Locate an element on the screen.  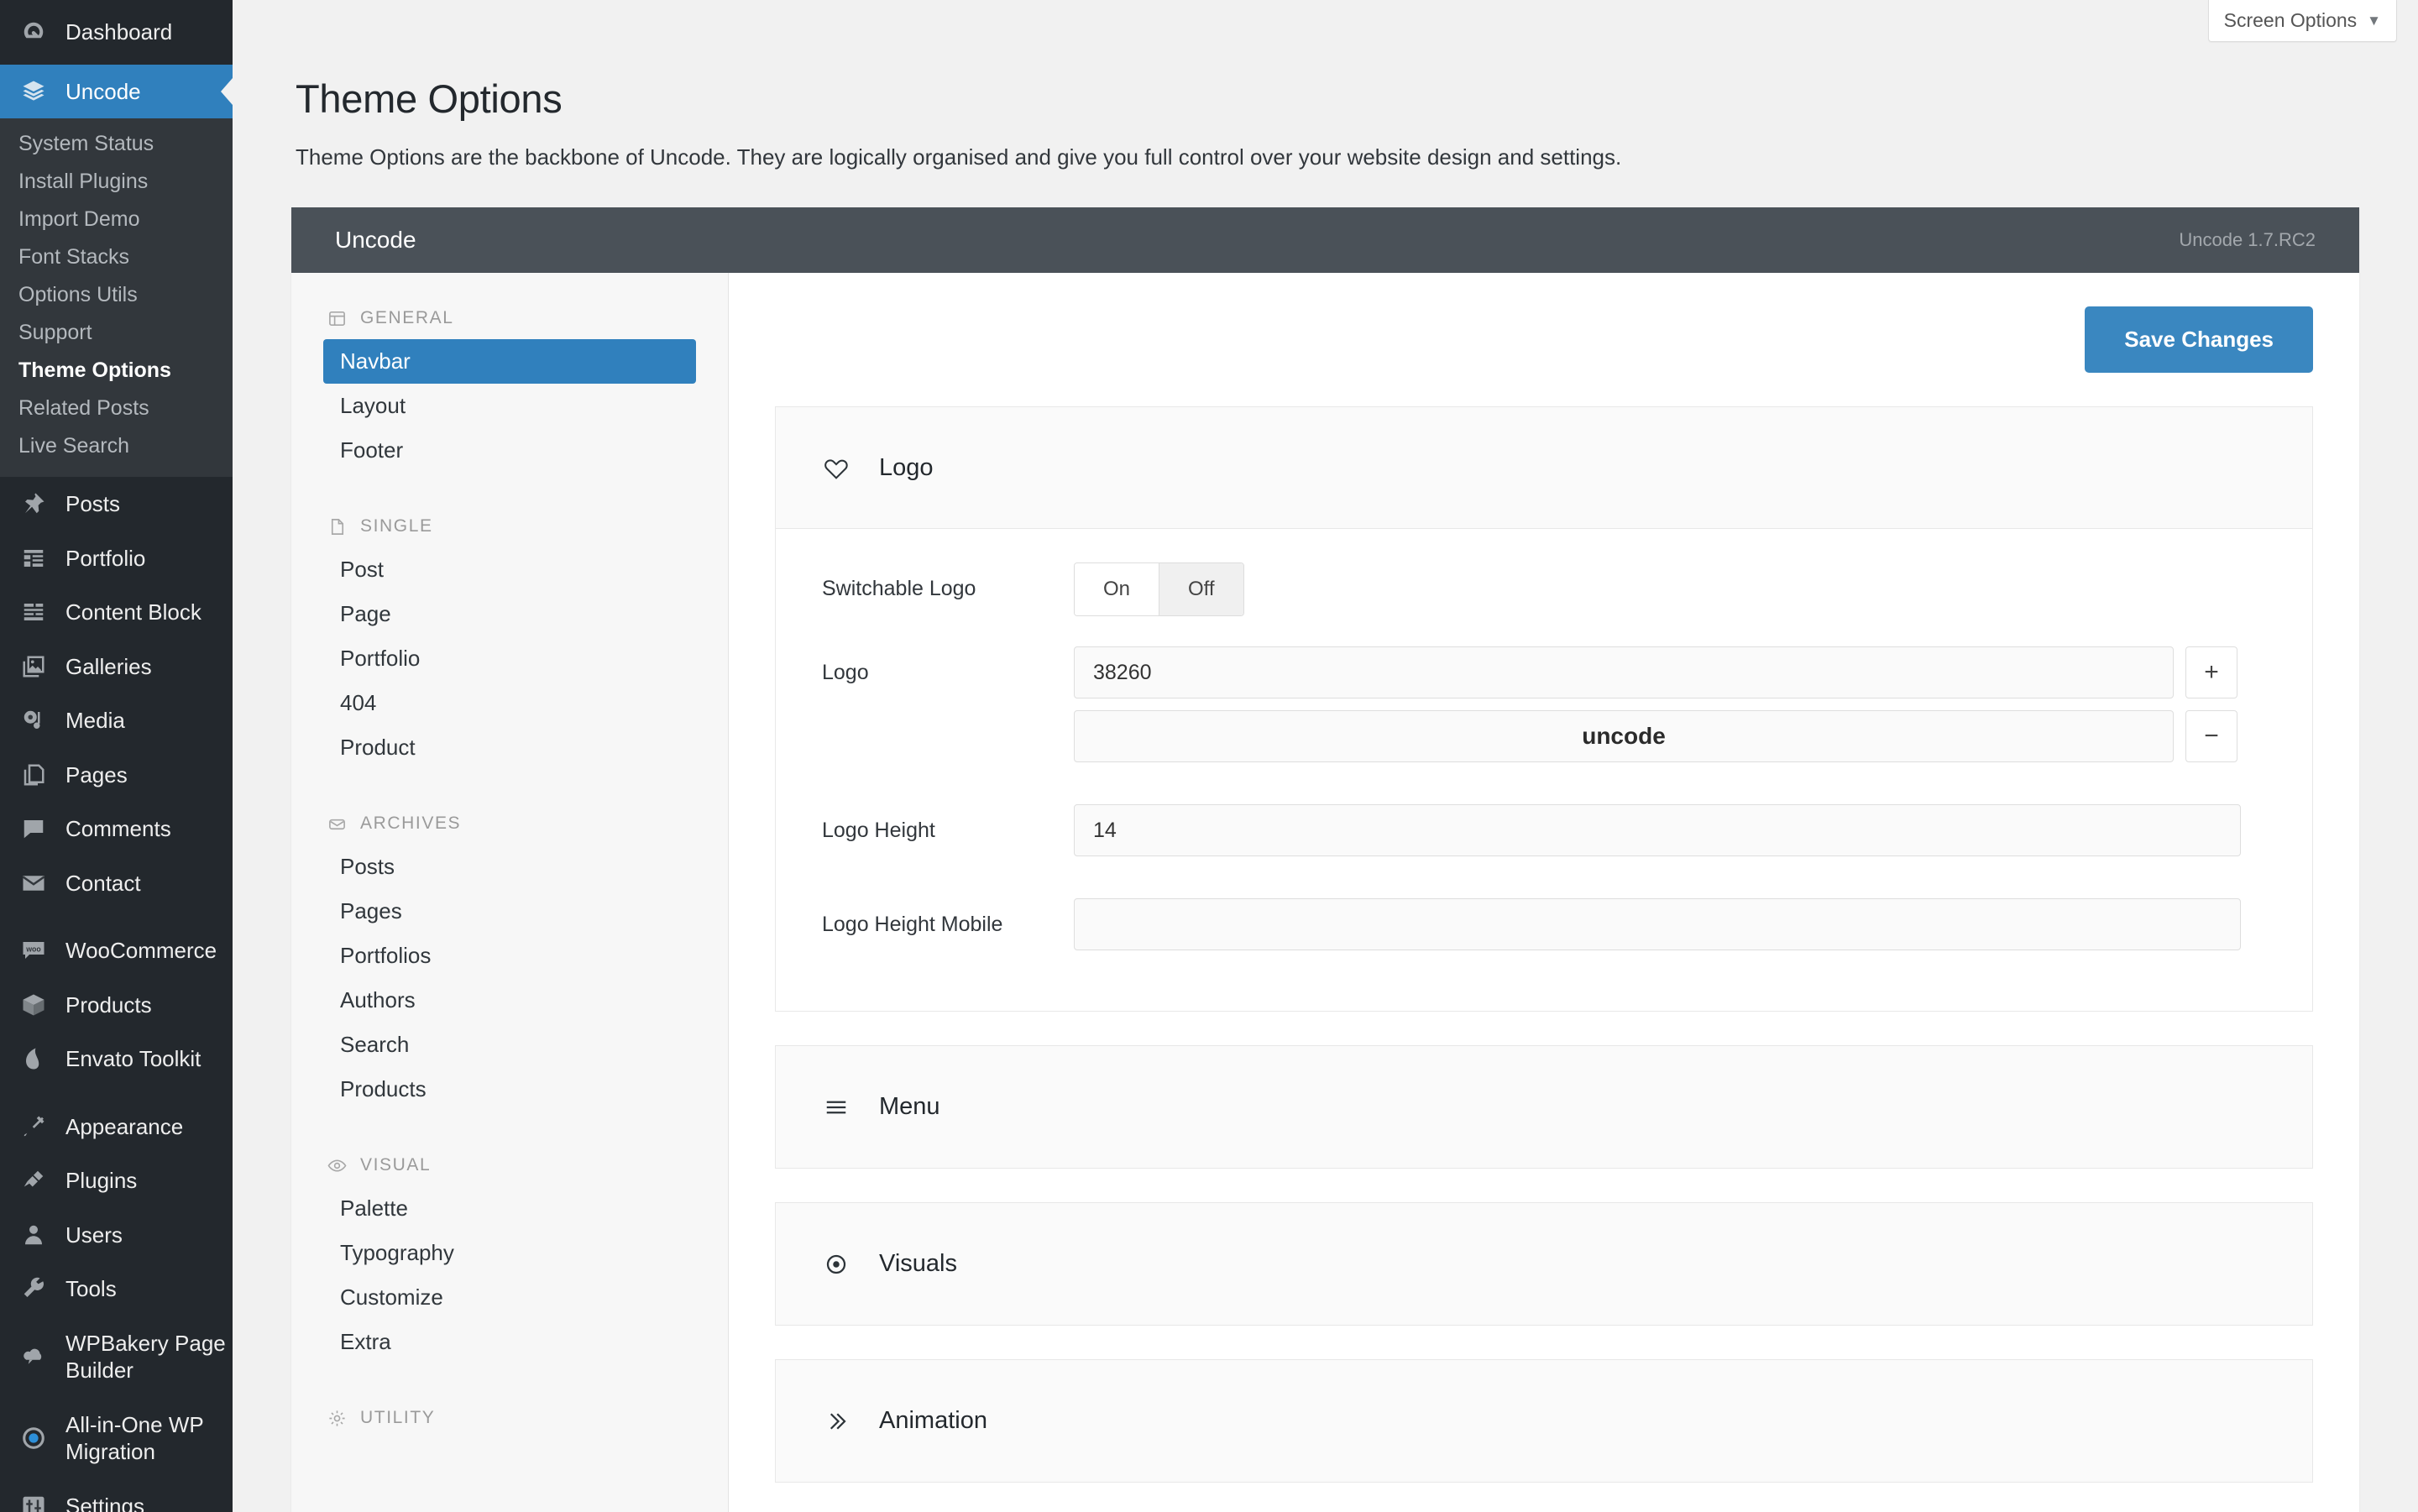
sidebar-item-tools: Tools is located at coordinates (116, 1289).